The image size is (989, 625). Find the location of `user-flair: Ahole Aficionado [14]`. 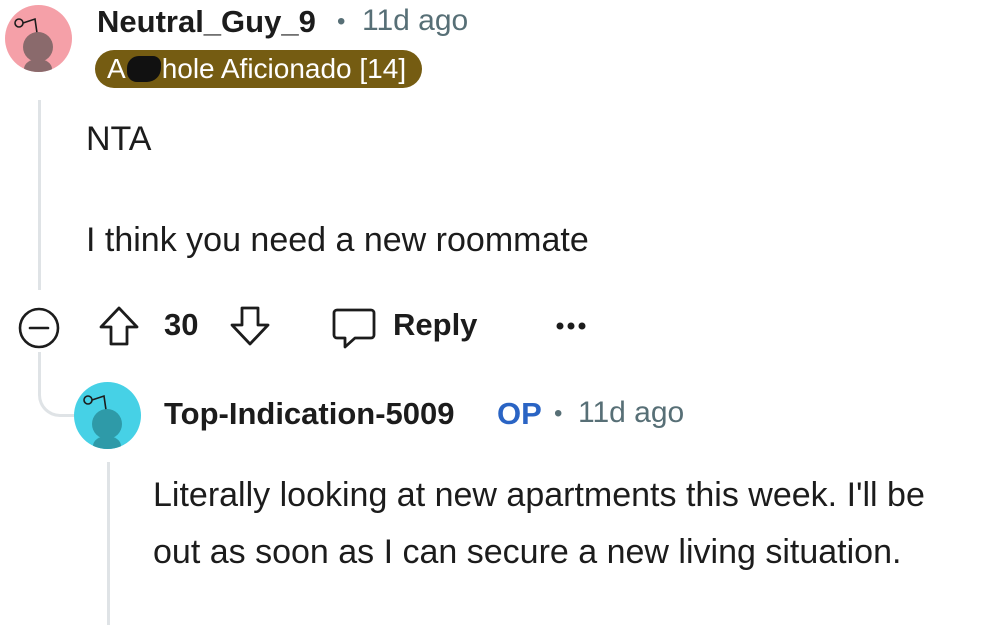

user-flair: Ahole Aficionado [14] is located at coordinates (259, 69).